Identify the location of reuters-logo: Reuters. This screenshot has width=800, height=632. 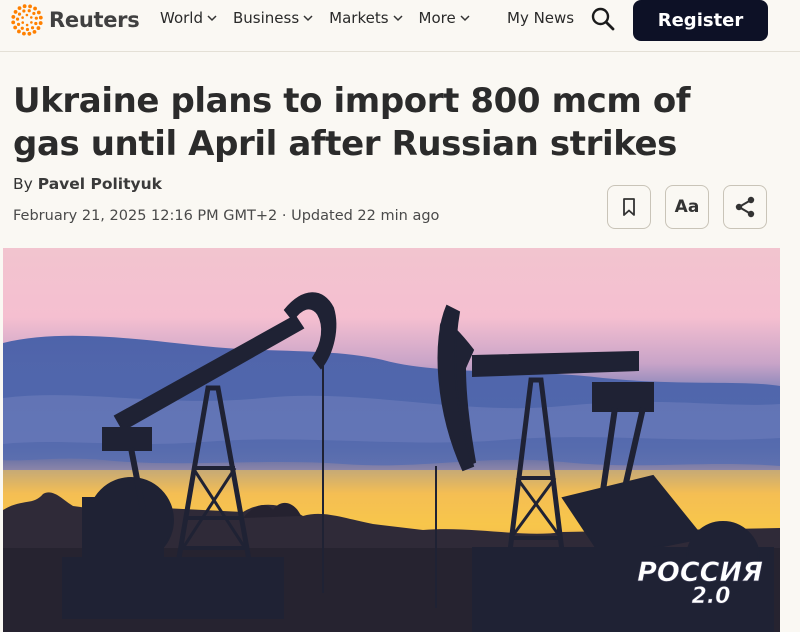
(75, 20).